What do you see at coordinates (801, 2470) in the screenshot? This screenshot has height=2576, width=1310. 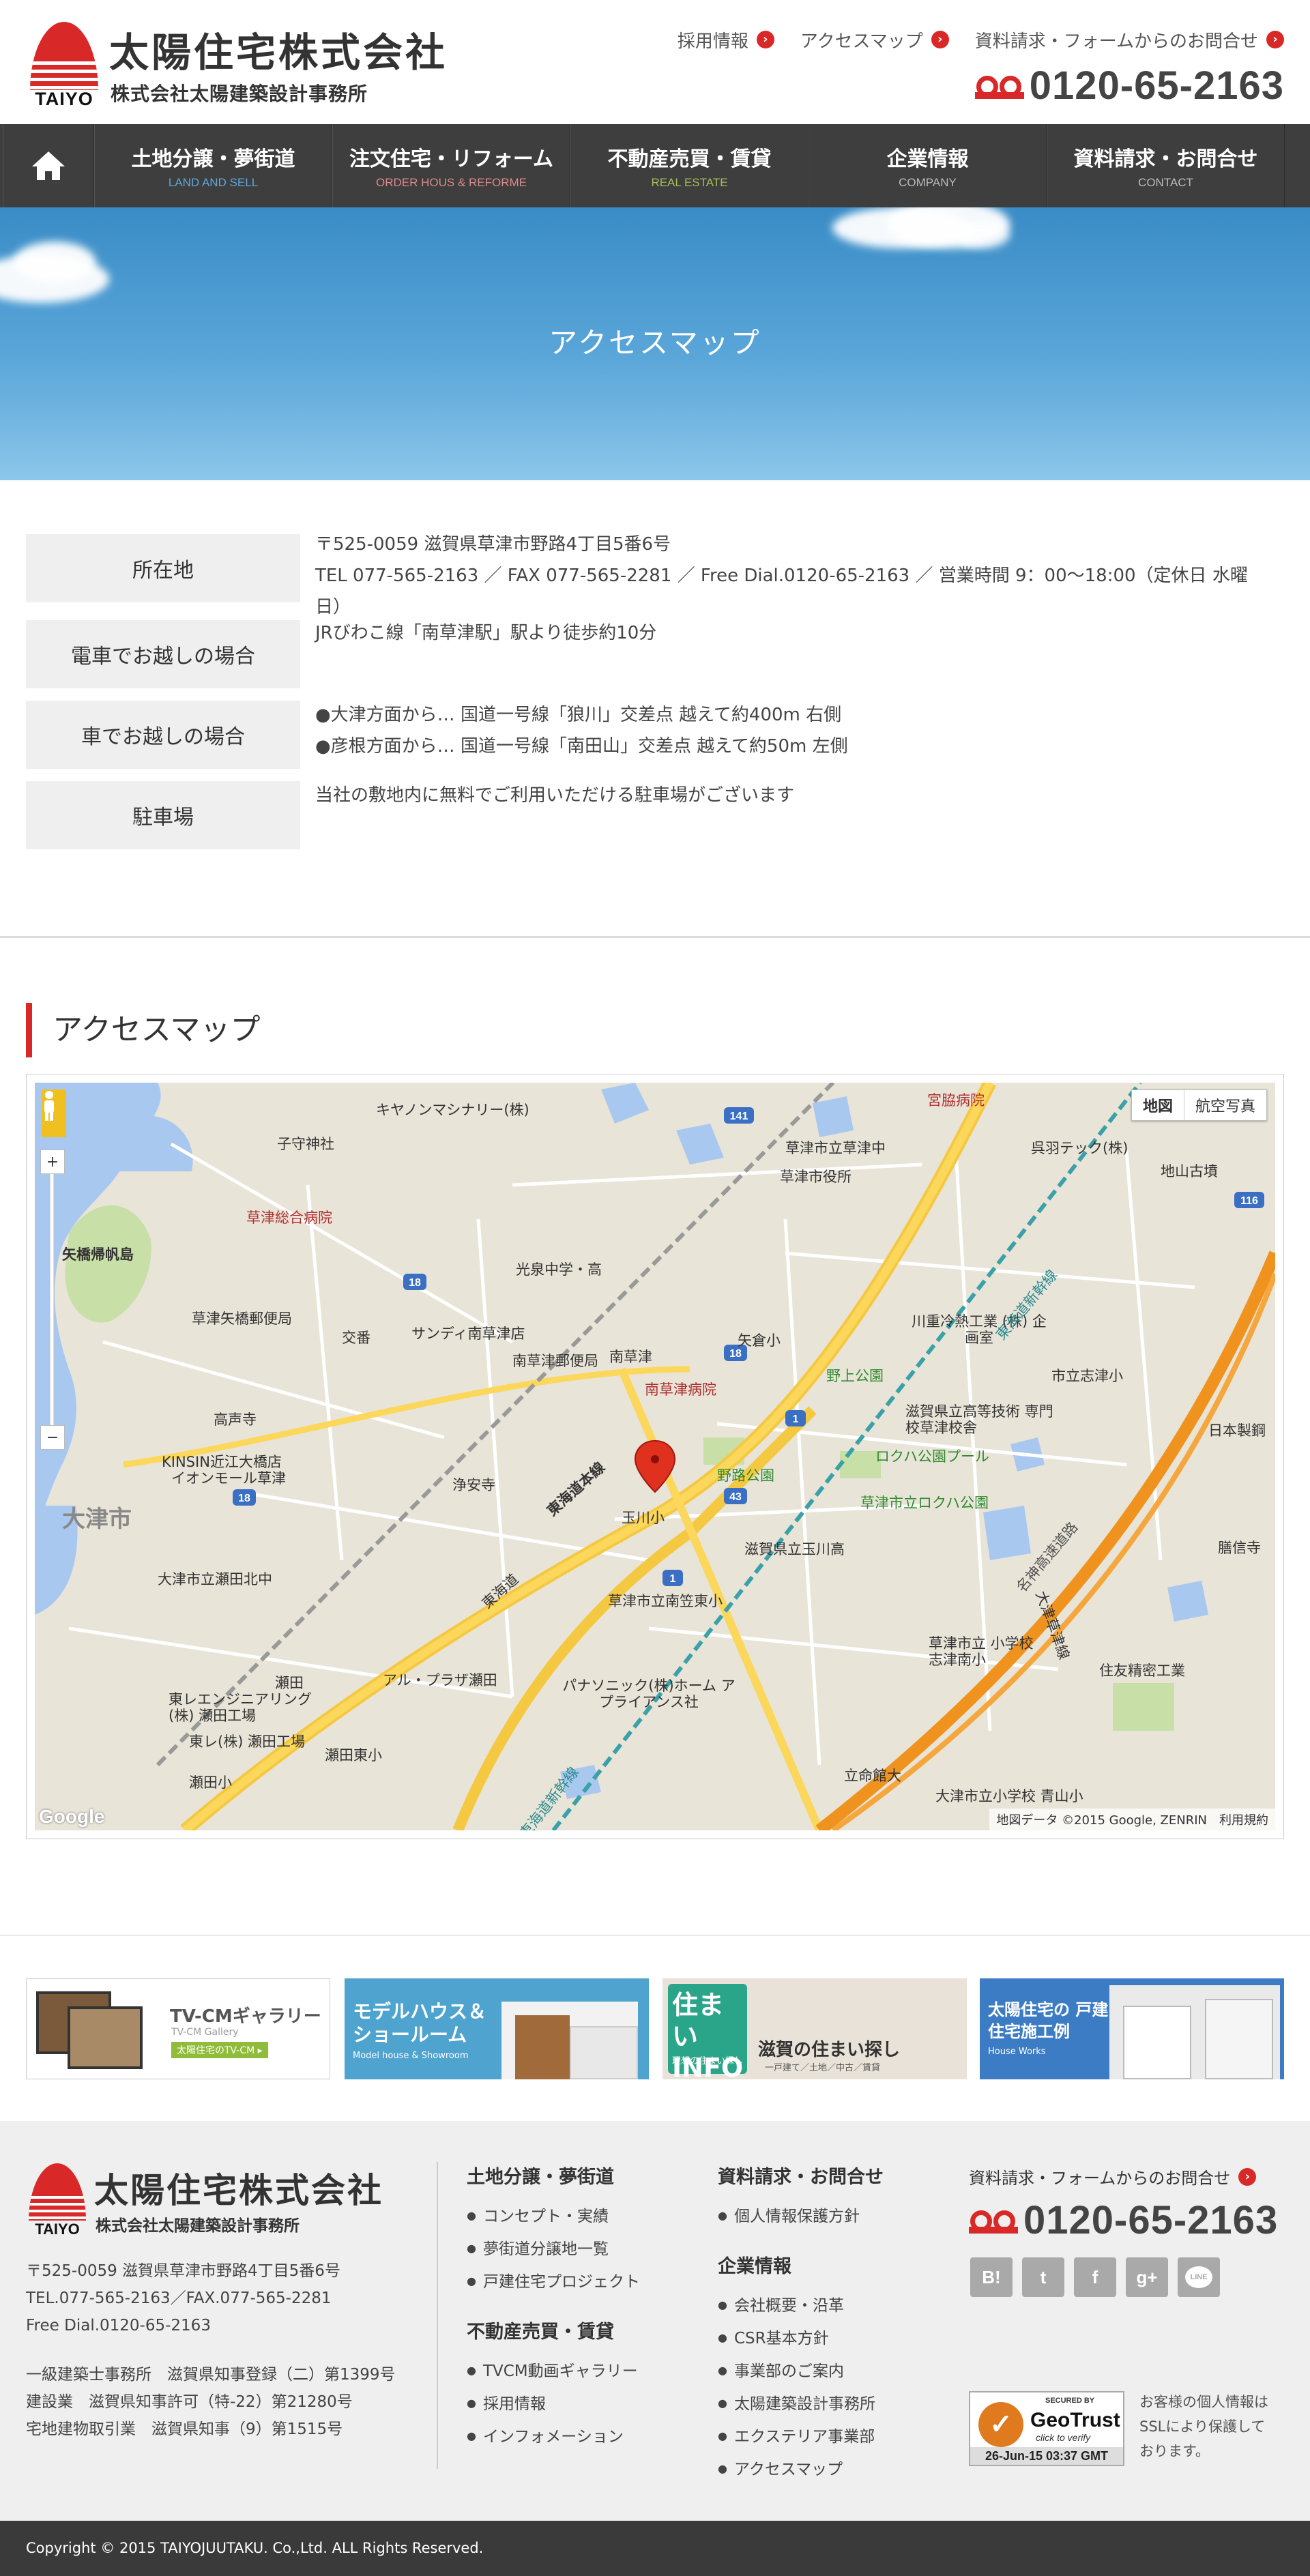 I see `footer-link: アクセスマップ` at bounding box center [801, 2470].